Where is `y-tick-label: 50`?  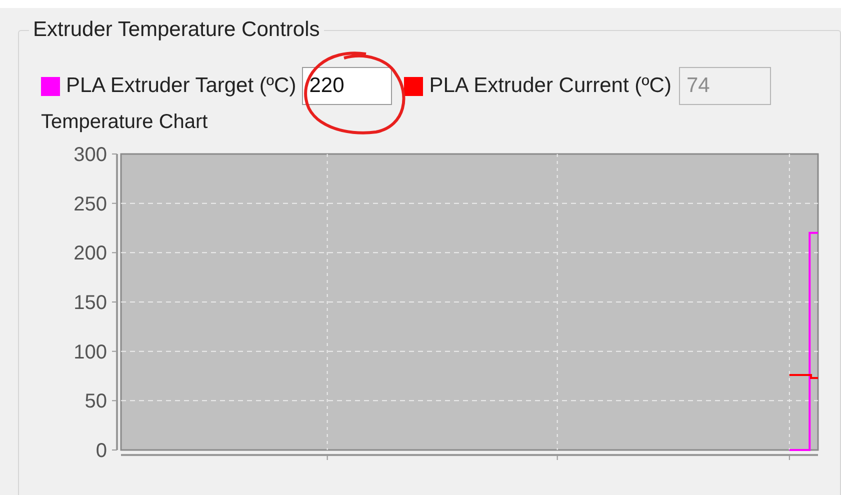 y-tick-label: 50 is located at coordinates (95, 401).